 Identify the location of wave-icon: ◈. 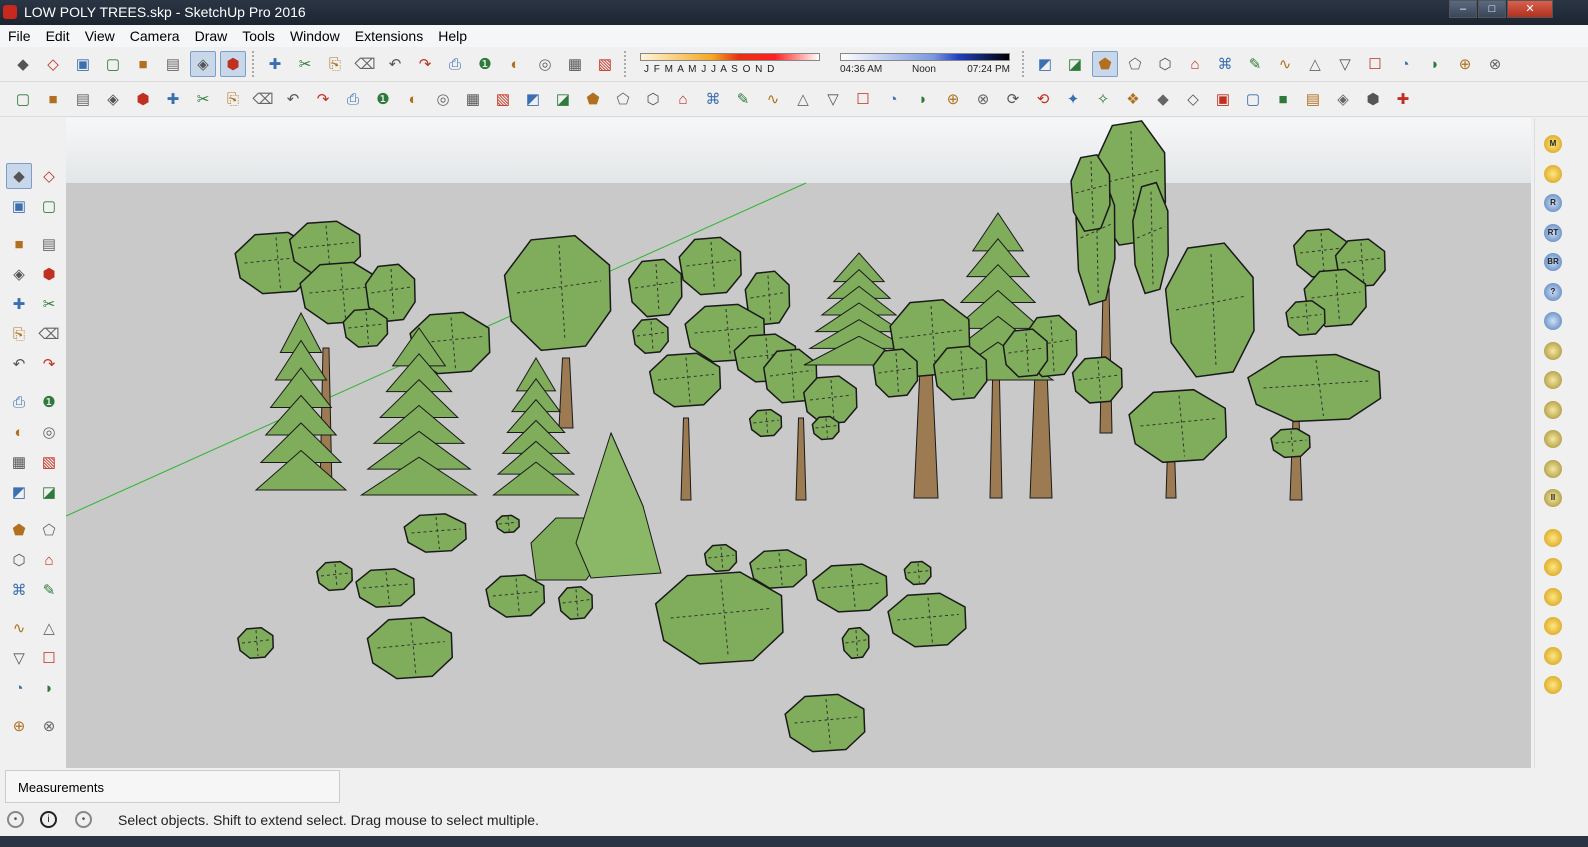
(1343, 99).